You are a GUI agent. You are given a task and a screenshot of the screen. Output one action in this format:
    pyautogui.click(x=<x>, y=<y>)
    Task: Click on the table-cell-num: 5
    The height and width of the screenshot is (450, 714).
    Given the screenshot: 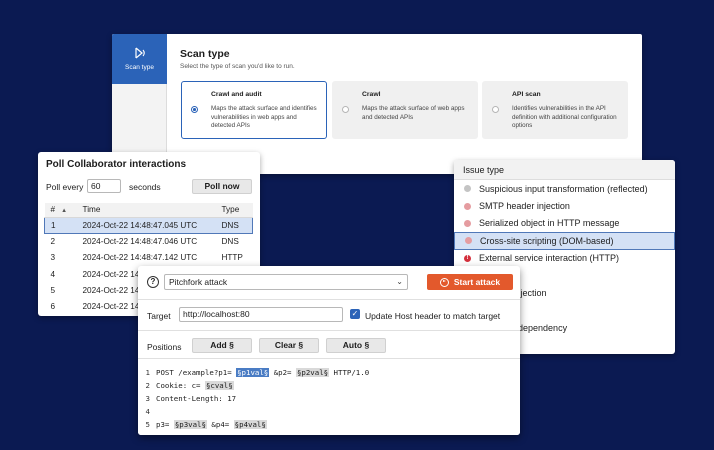 What is the action you would take?
    pyautogui.click(x=53, y=290)
    